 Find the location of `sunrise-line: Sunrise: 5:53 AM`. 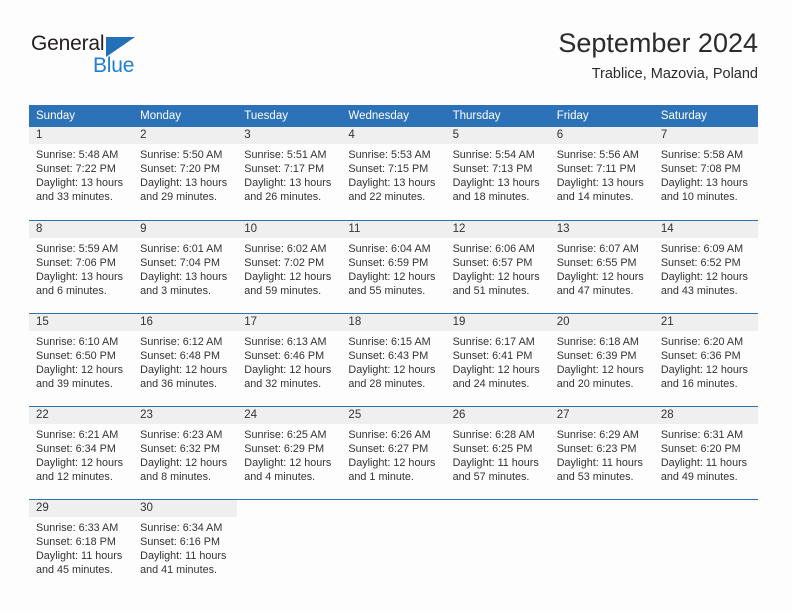

sunrise-line: Sunrise: 5:53 AM is located at coordinates (389, 155).